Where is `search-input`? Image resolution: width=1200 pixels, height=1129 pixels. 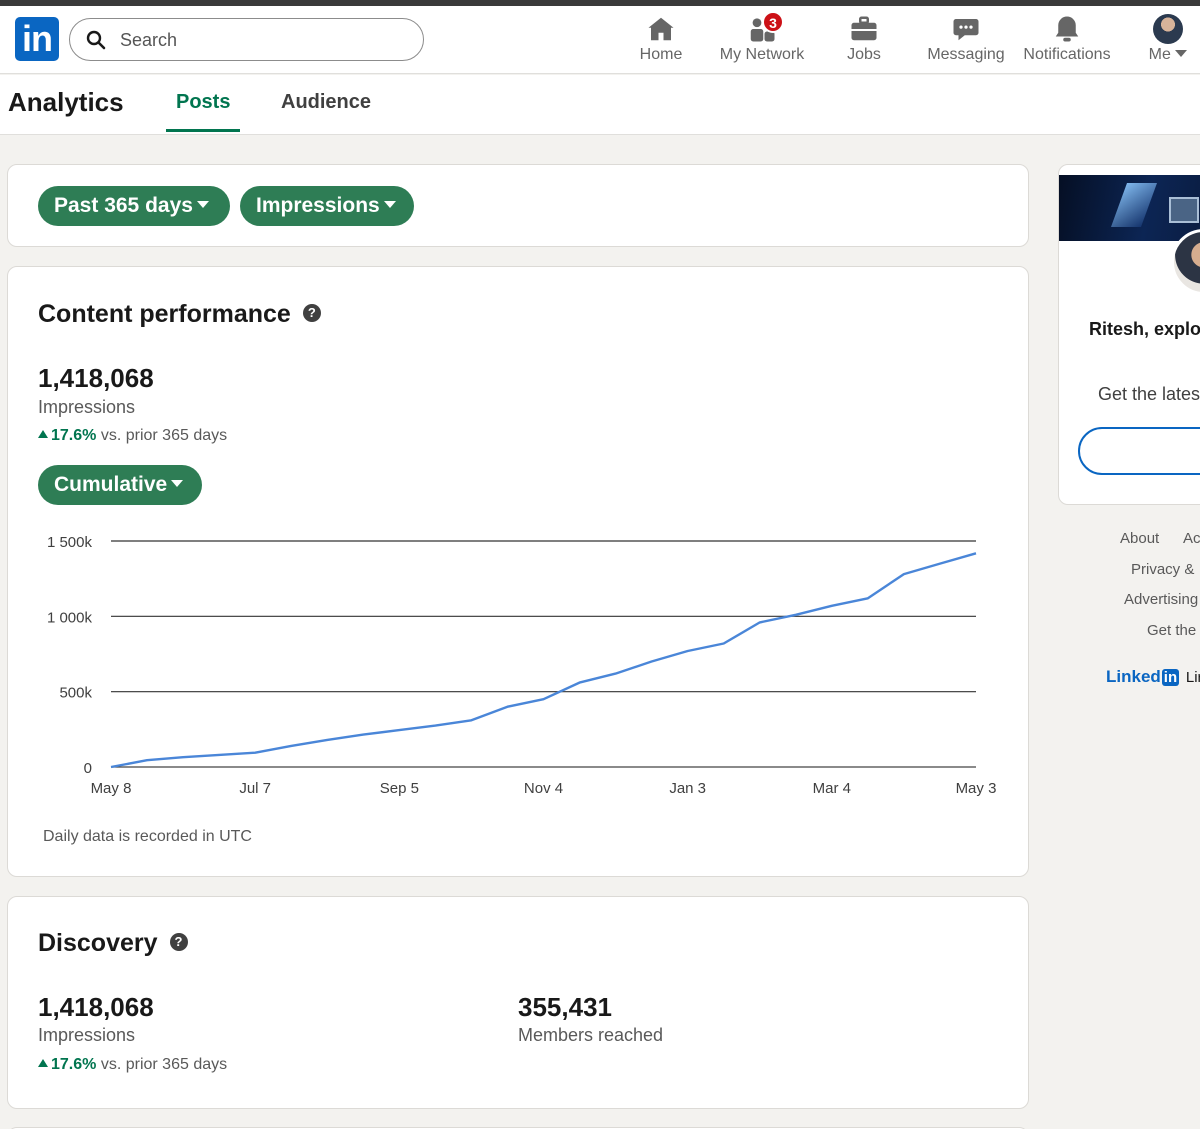 search-input is located at coordinates (265, 40).